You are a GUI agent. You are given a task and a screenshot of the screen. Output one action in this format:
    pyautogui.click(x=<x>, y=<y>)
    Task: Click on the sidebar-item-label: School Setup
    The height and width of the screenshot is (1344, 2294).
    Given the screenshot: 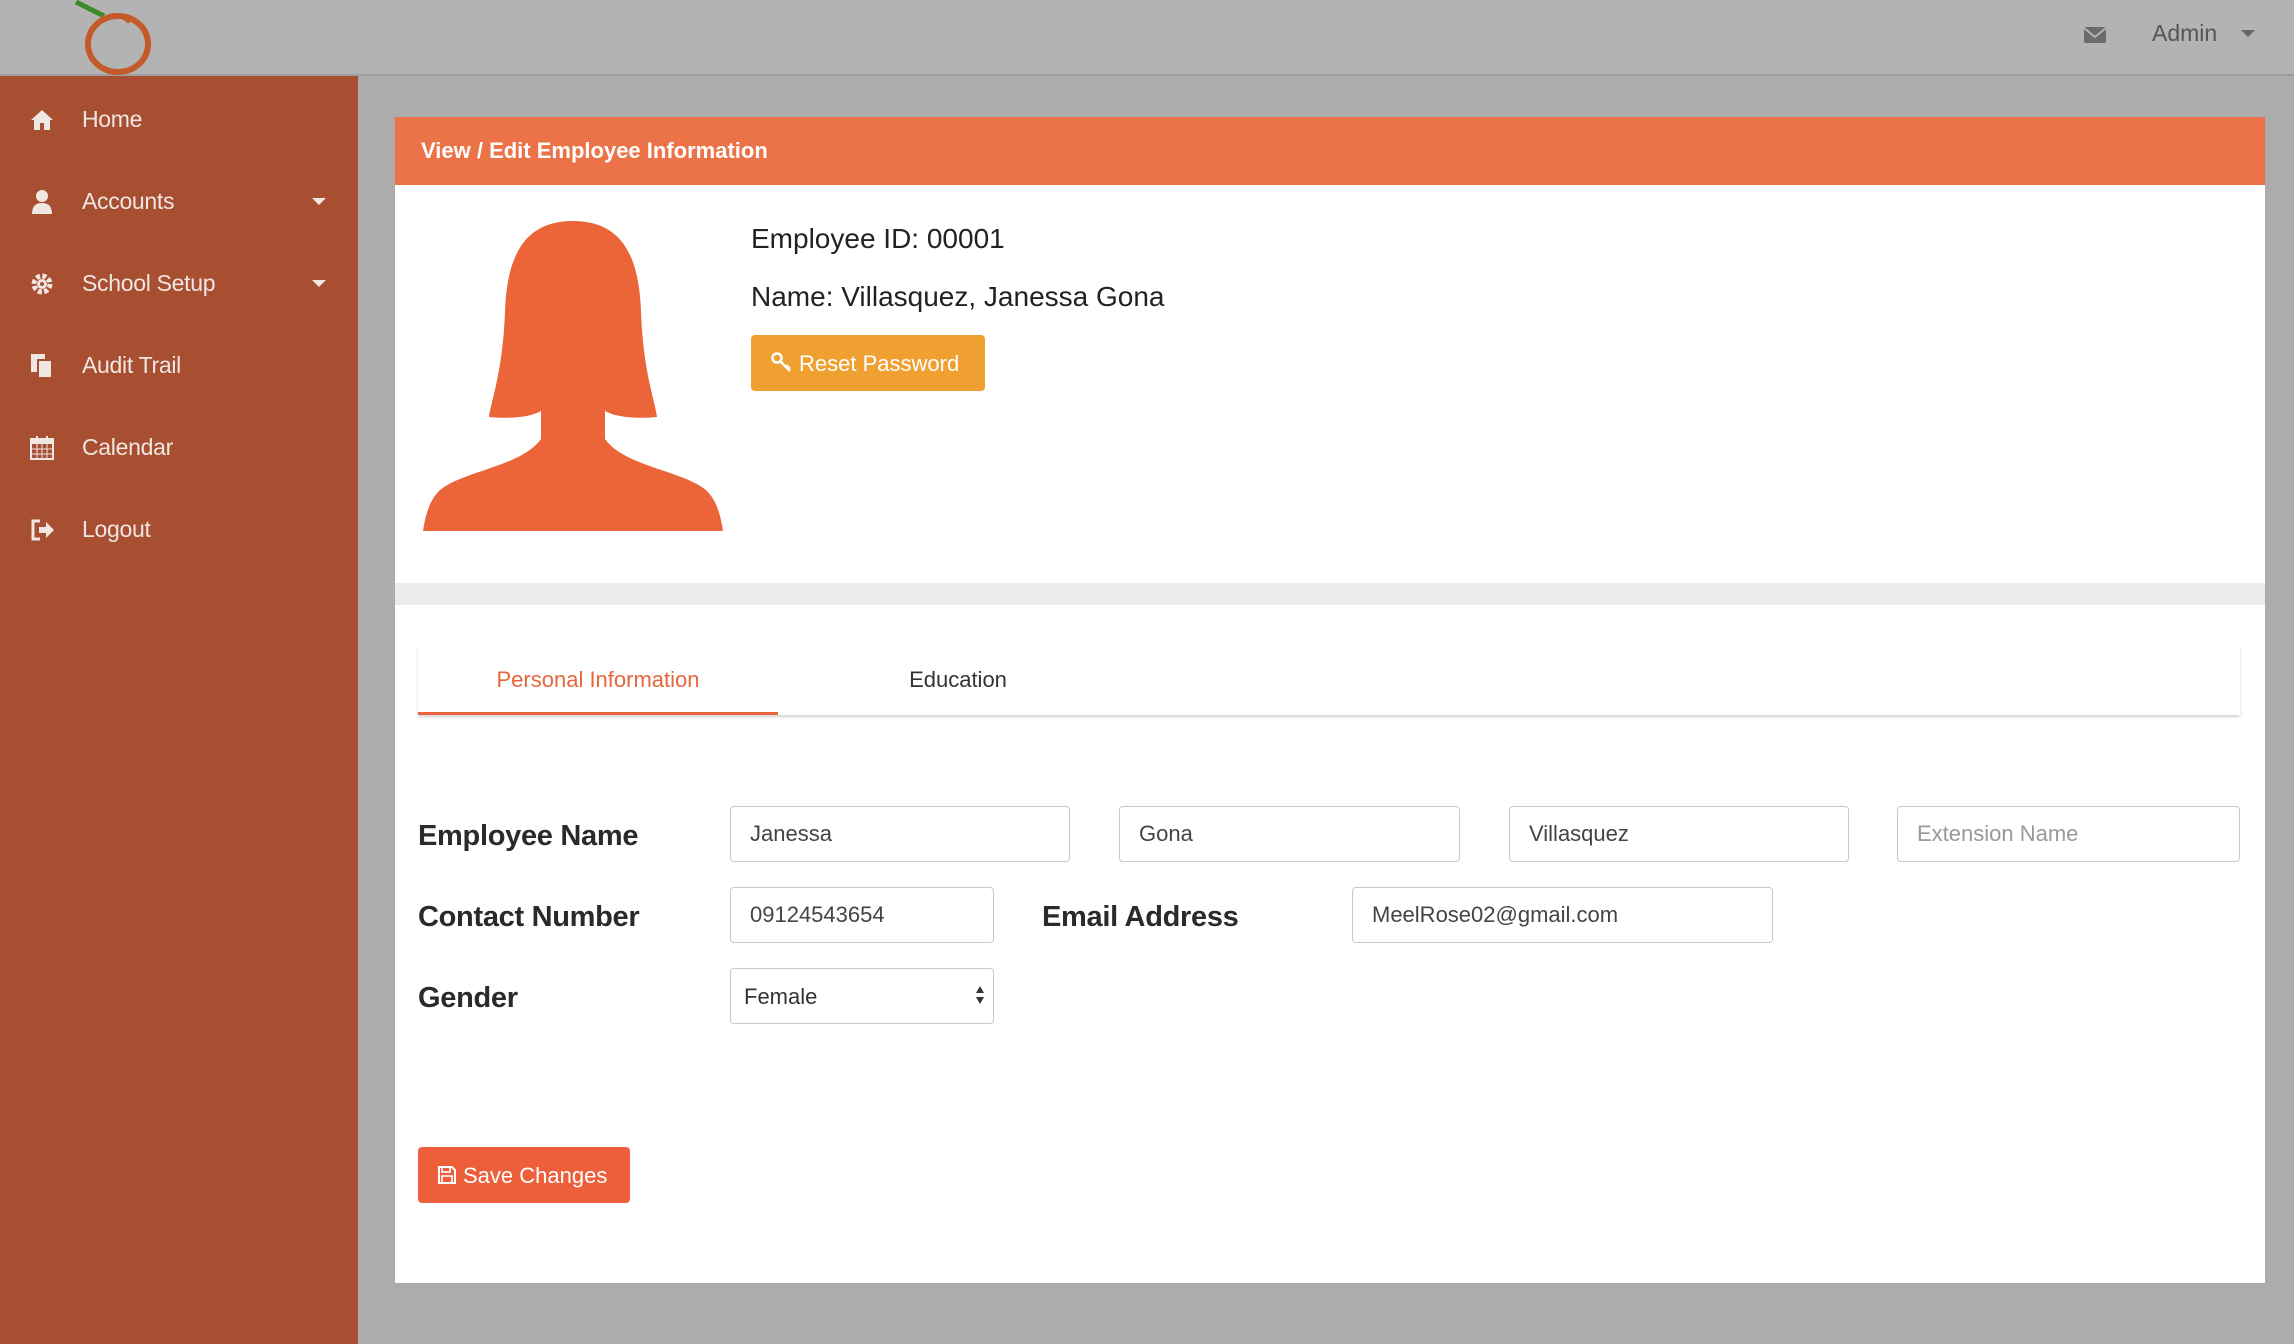 What is the action you would take?
    pyautogui.click(x=149, y=283)
    